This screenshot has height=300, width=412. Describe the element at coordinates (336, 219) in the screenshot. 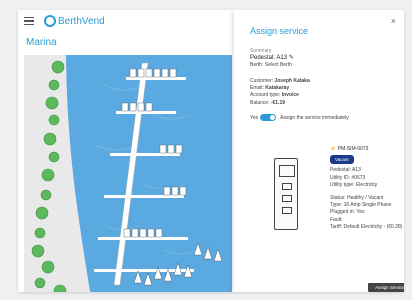

I see `fault-line: Fault:` at that location.